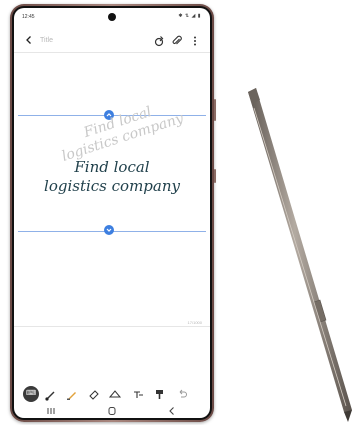 This screenshot has height=425, width=361. I want to click on text-mode-icon, so click(138, 394).